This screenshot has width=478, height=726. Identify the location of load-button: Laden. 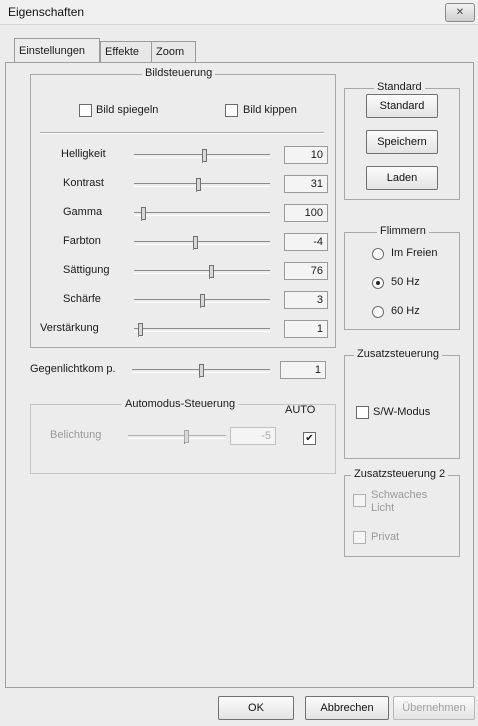
(402, 178).